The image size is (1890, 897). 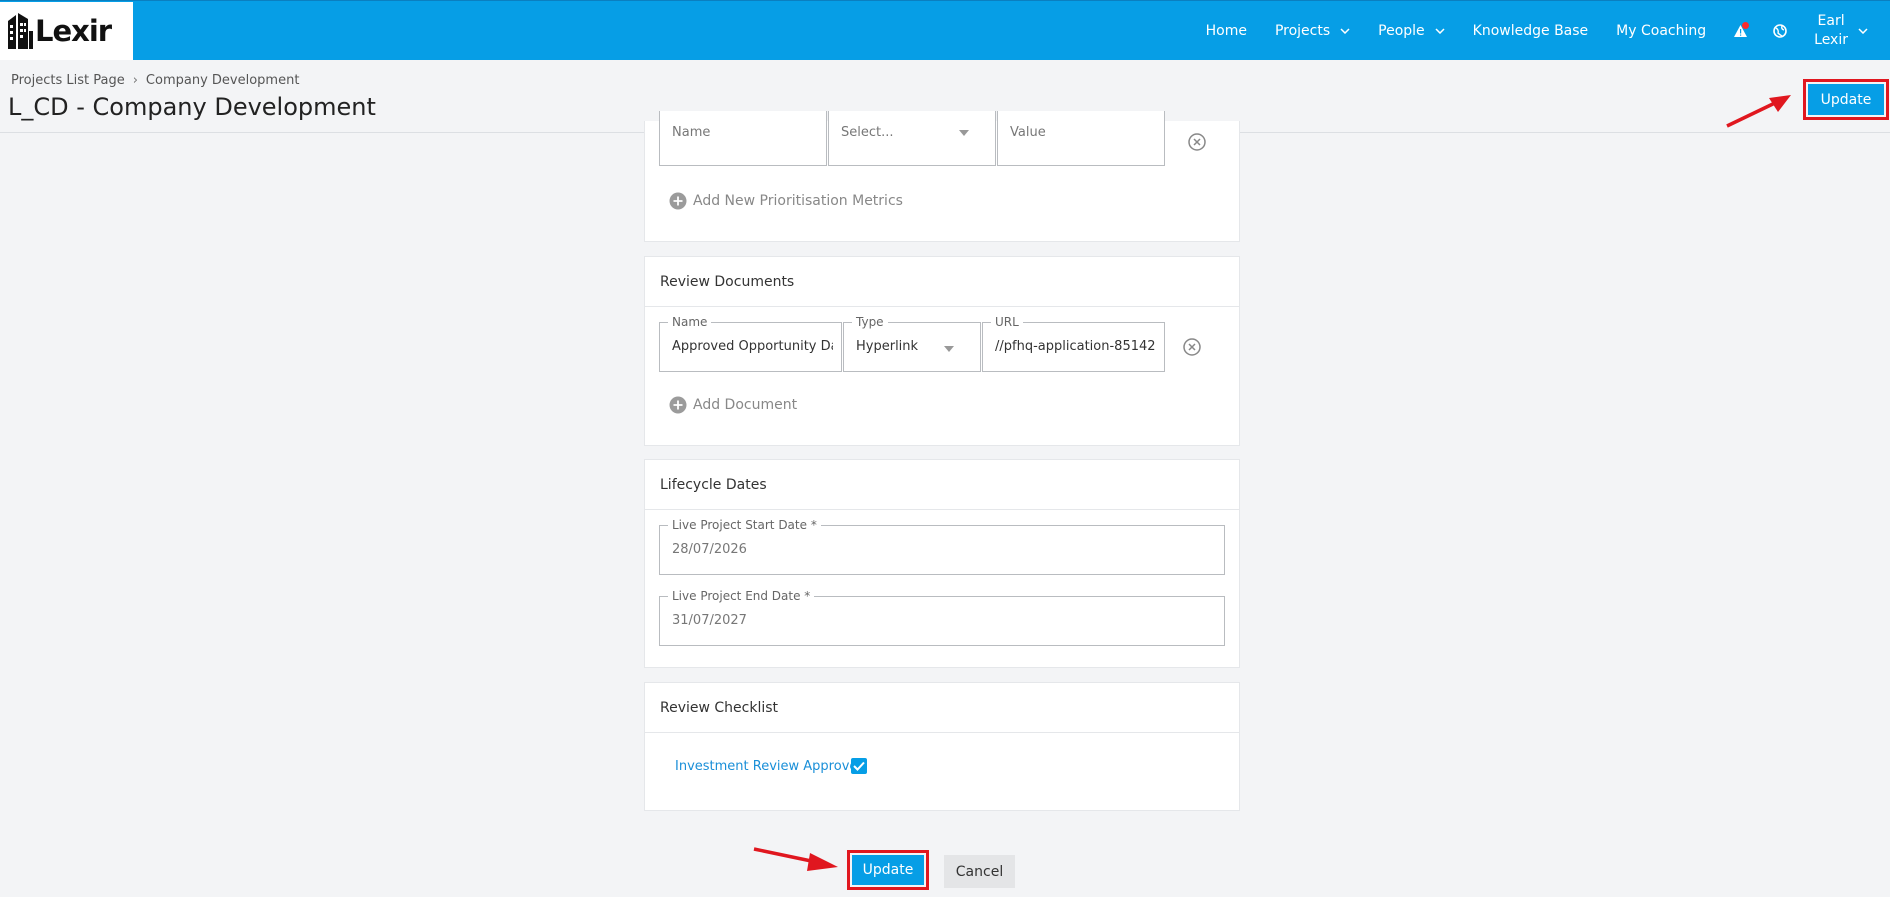 I want to click on checkmark-icon, so click(x=859, y=766).